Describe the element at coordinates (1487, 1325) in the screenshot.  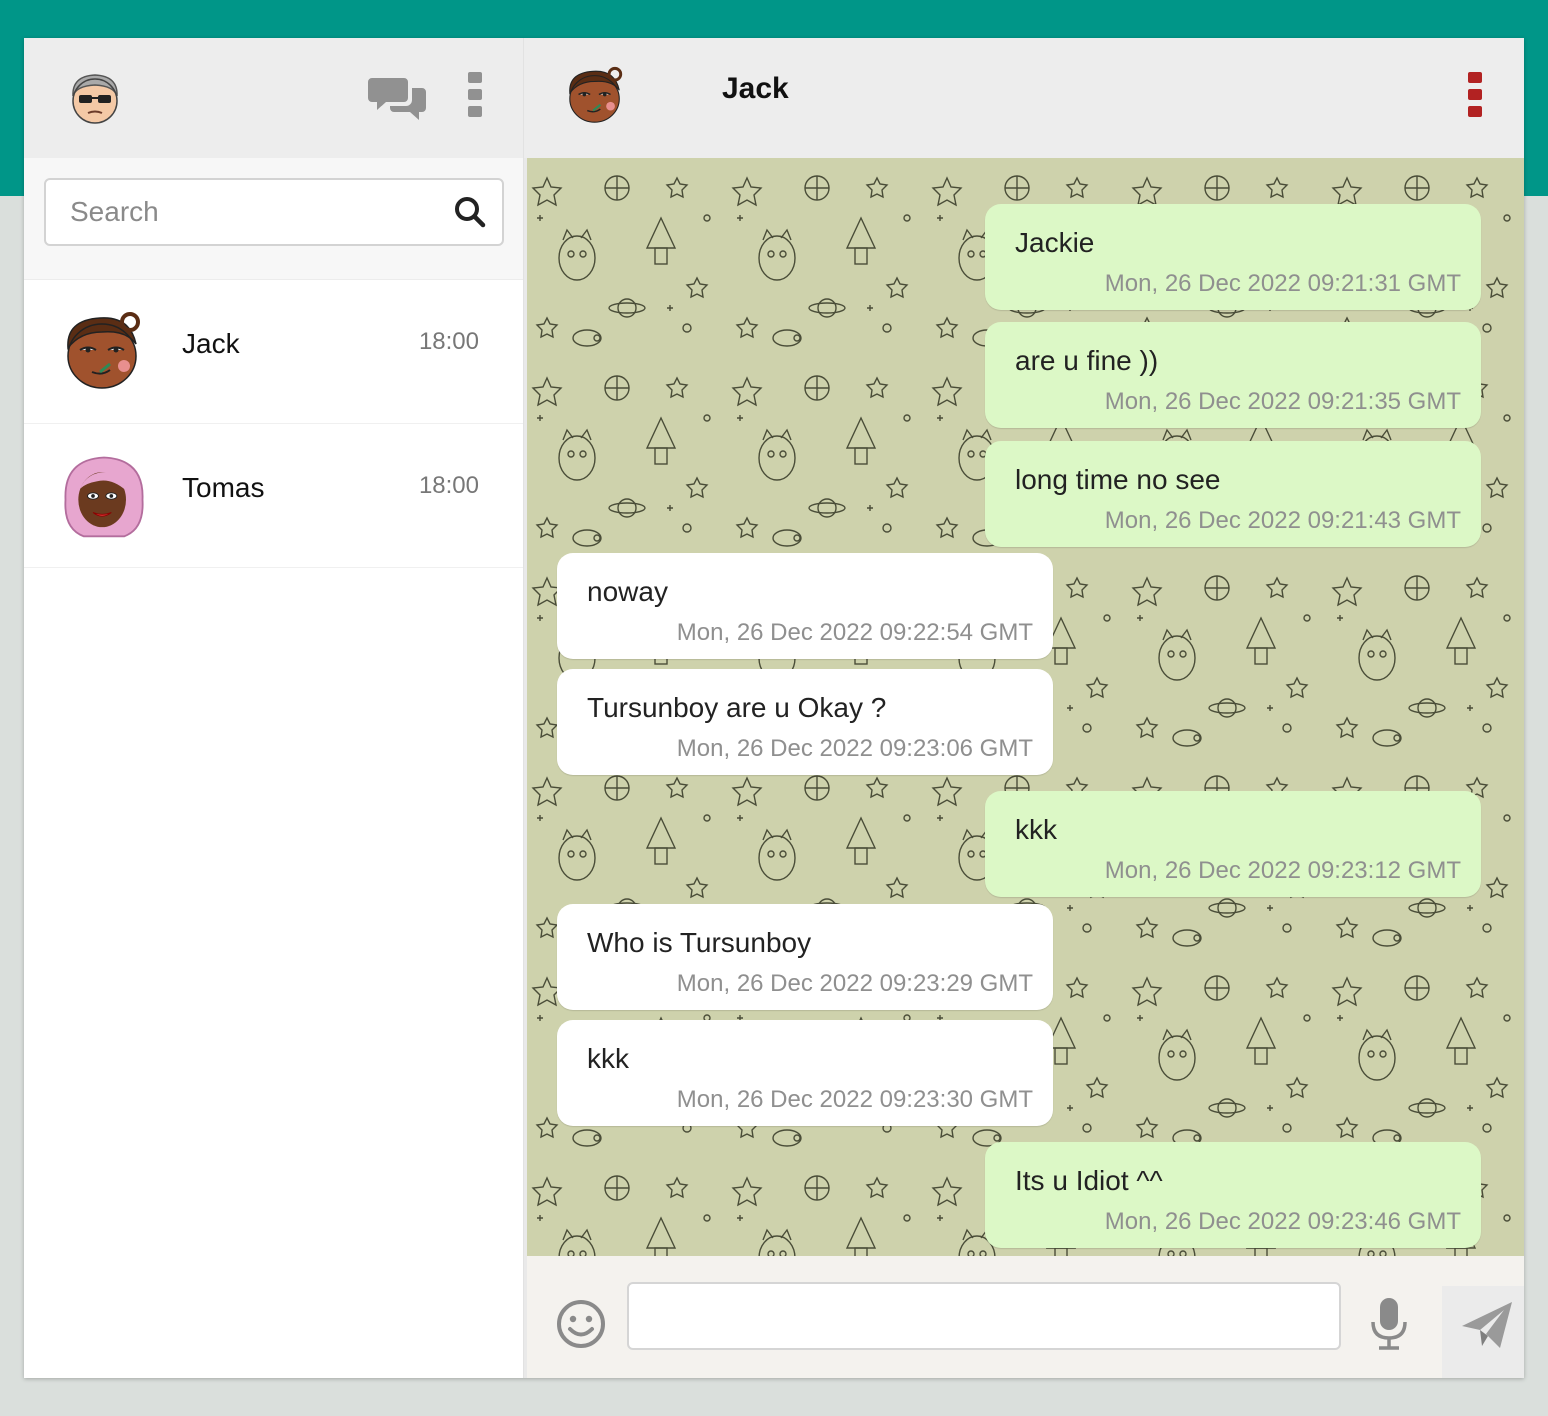
I see `paper-plane-icon` at that location.